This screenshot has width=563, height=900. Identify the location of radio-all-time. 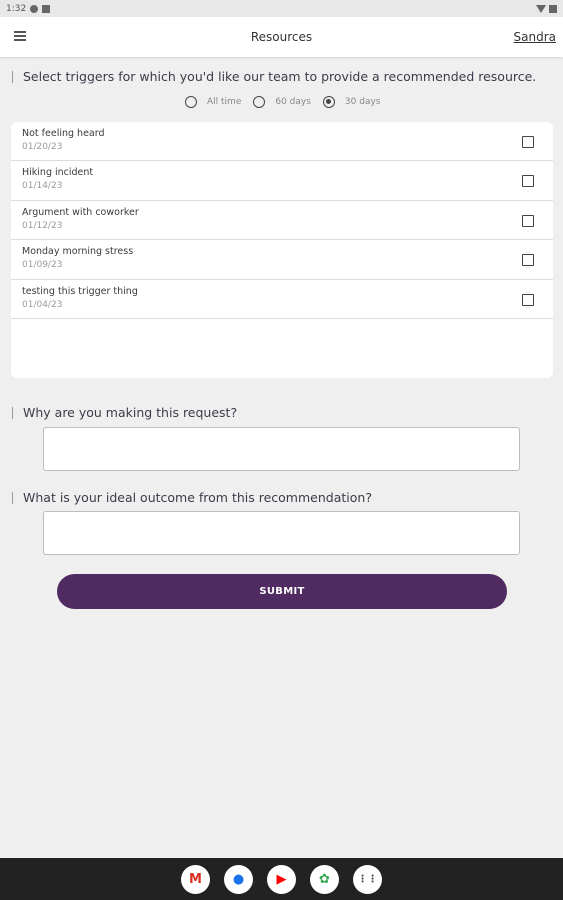
(191, 102).